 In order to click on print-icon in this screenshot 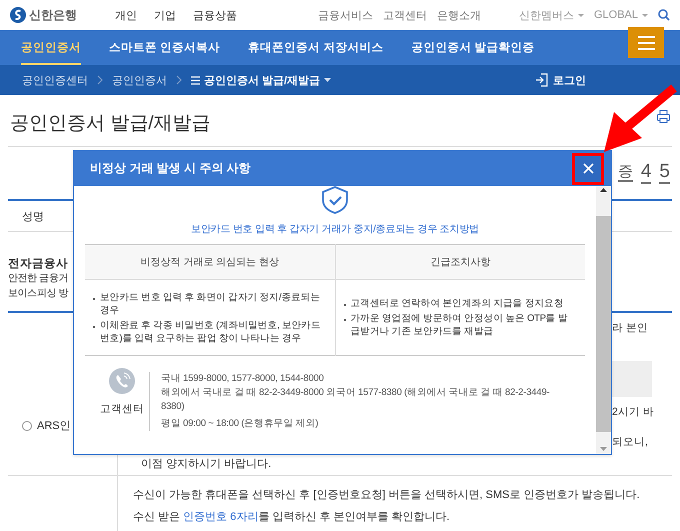, I will do `click(663, 116)`.